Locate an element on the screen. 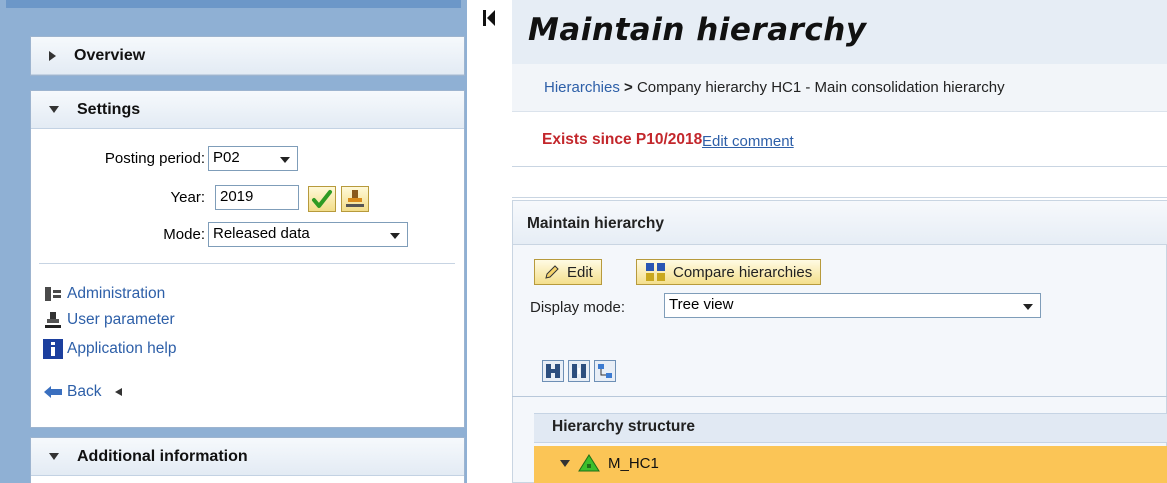 This screenshot has width=1167, height=483. page-title: Maintain hierarchy is located at coordinates (697, 30).